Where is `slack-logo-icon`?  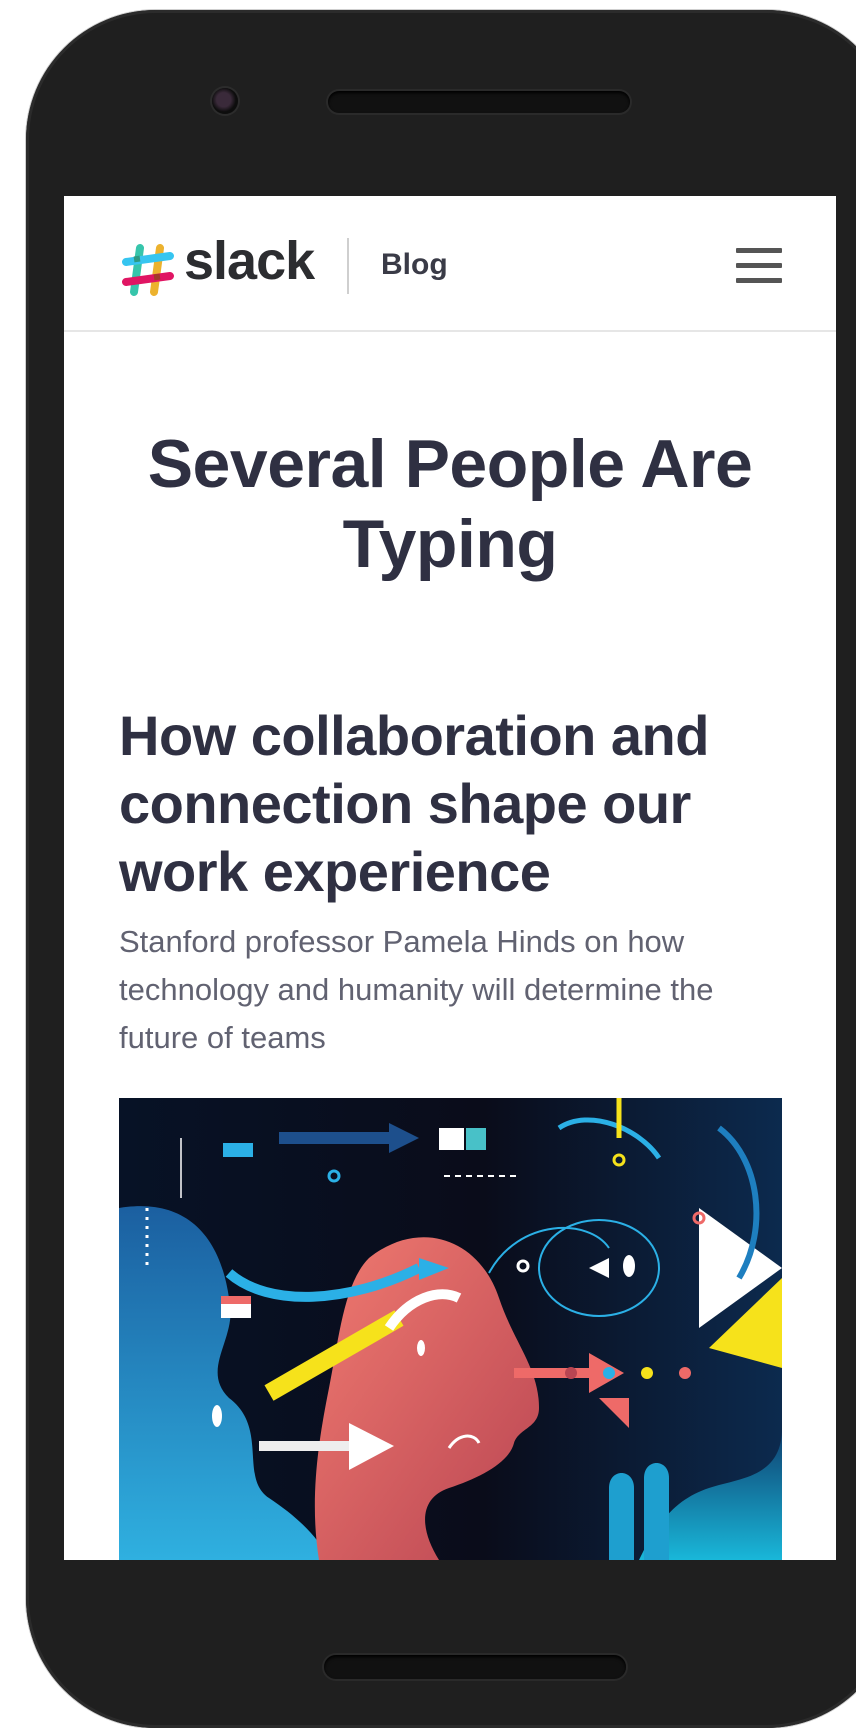
slack-logo-icon is located at coordinates (148, 270).